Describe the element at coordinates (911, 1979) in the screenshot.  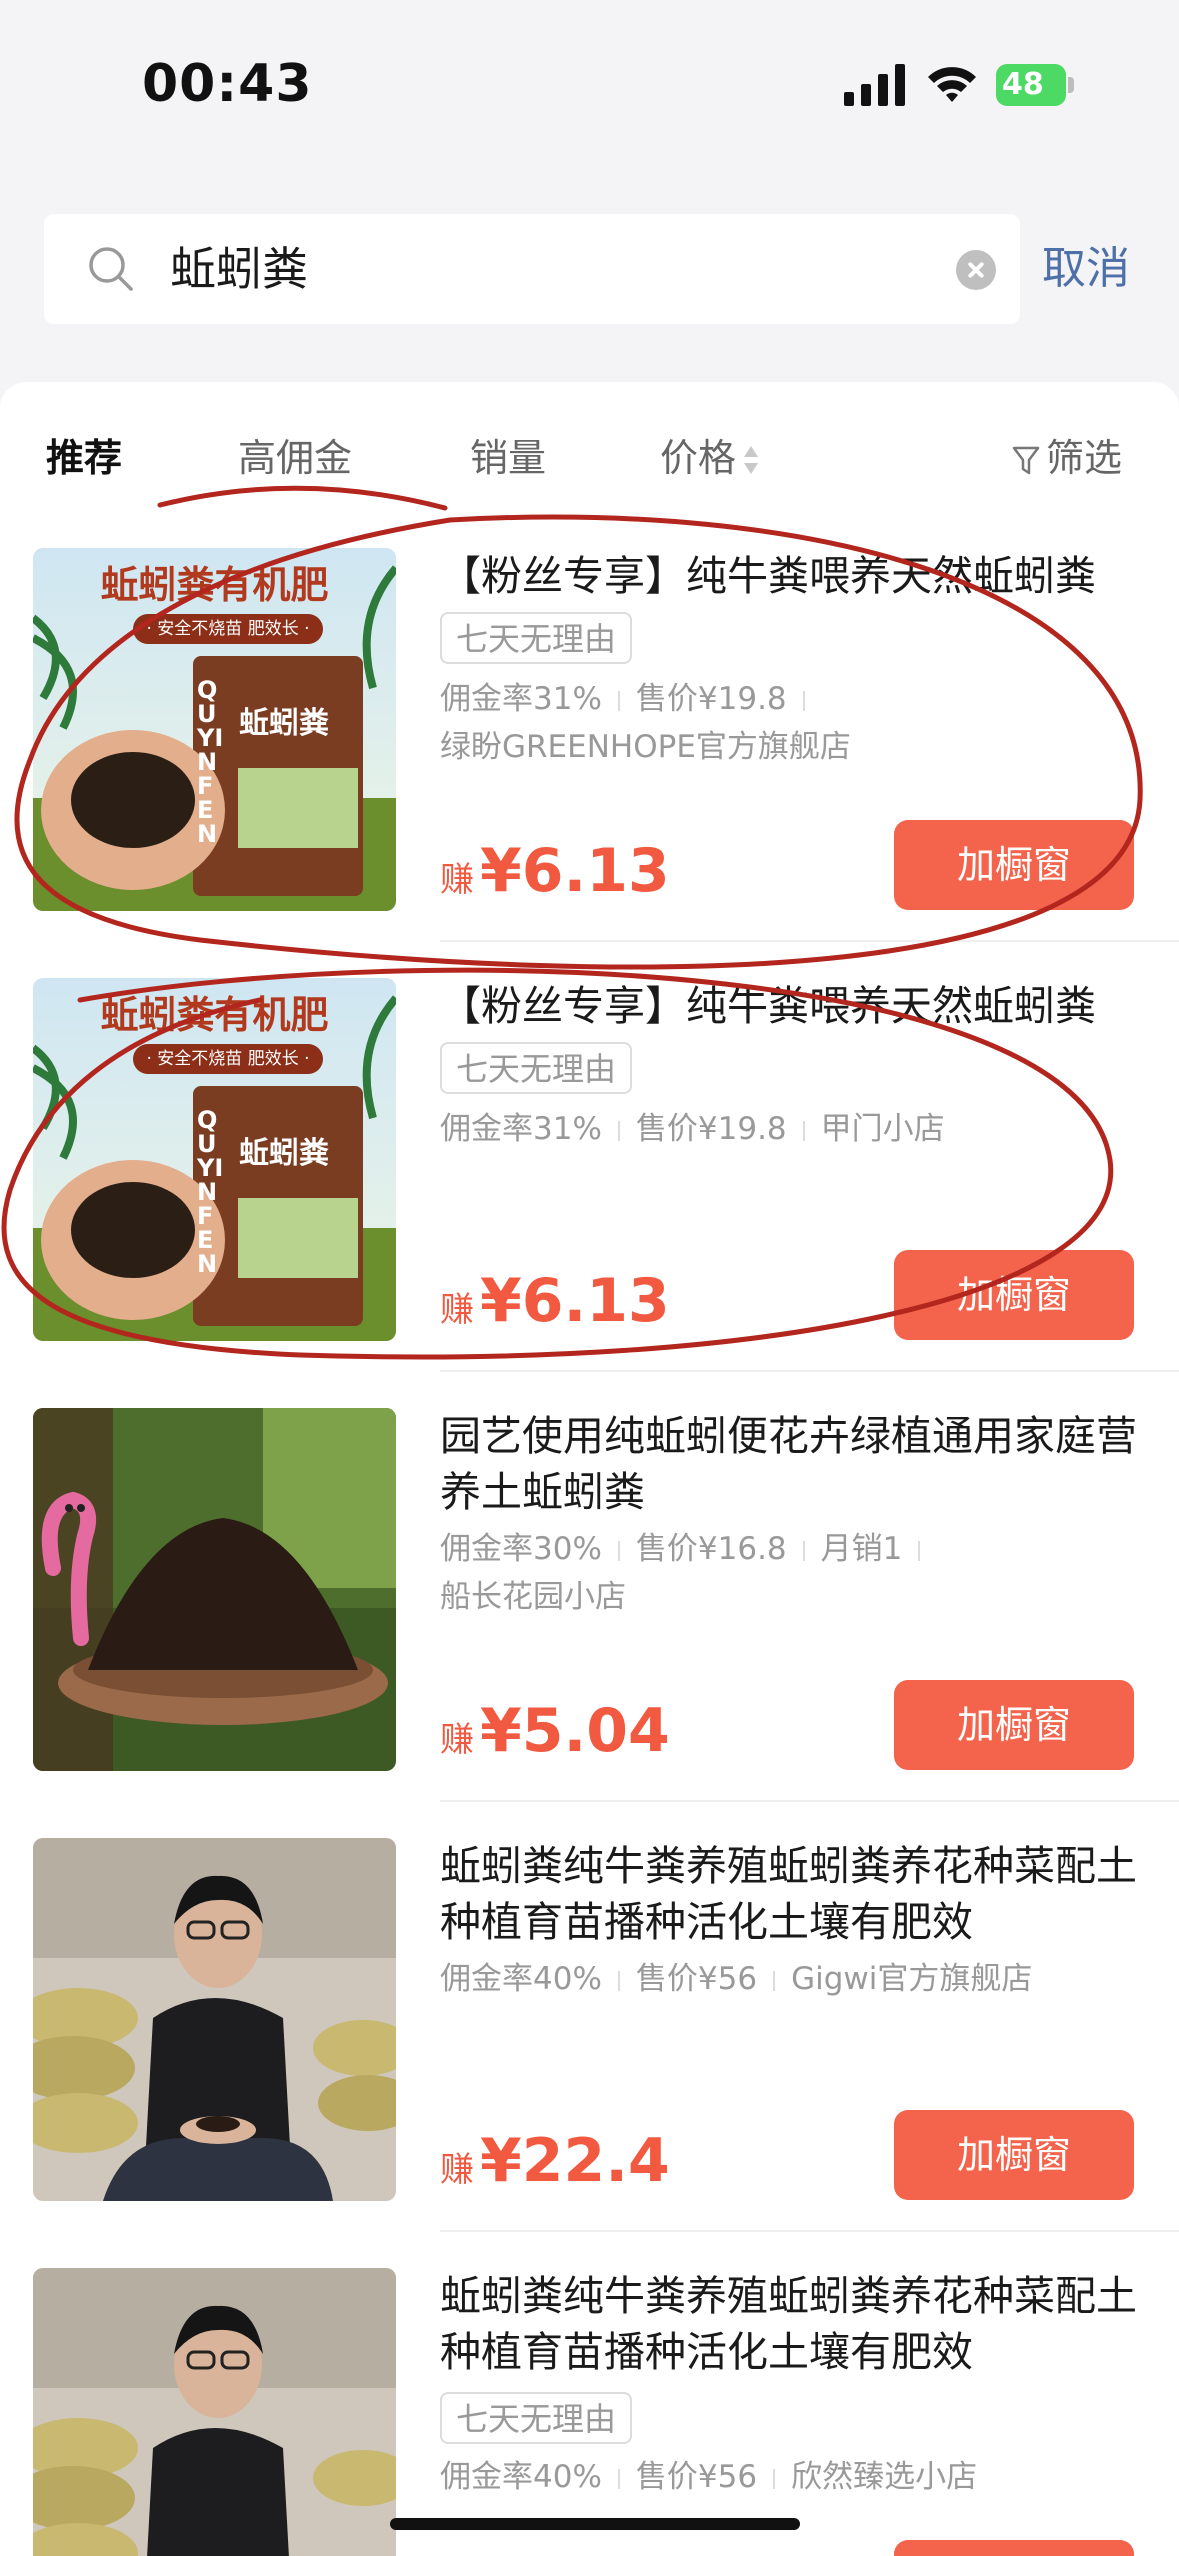
I see `shop-name: Gigwi官方旗舰店` at that location.